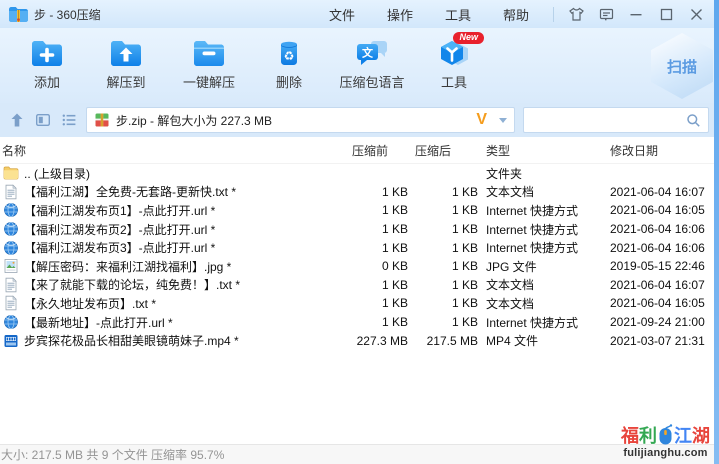  Describe the element at coordinates (693, 120) in the screenshot. I see `search-icon` at that location.